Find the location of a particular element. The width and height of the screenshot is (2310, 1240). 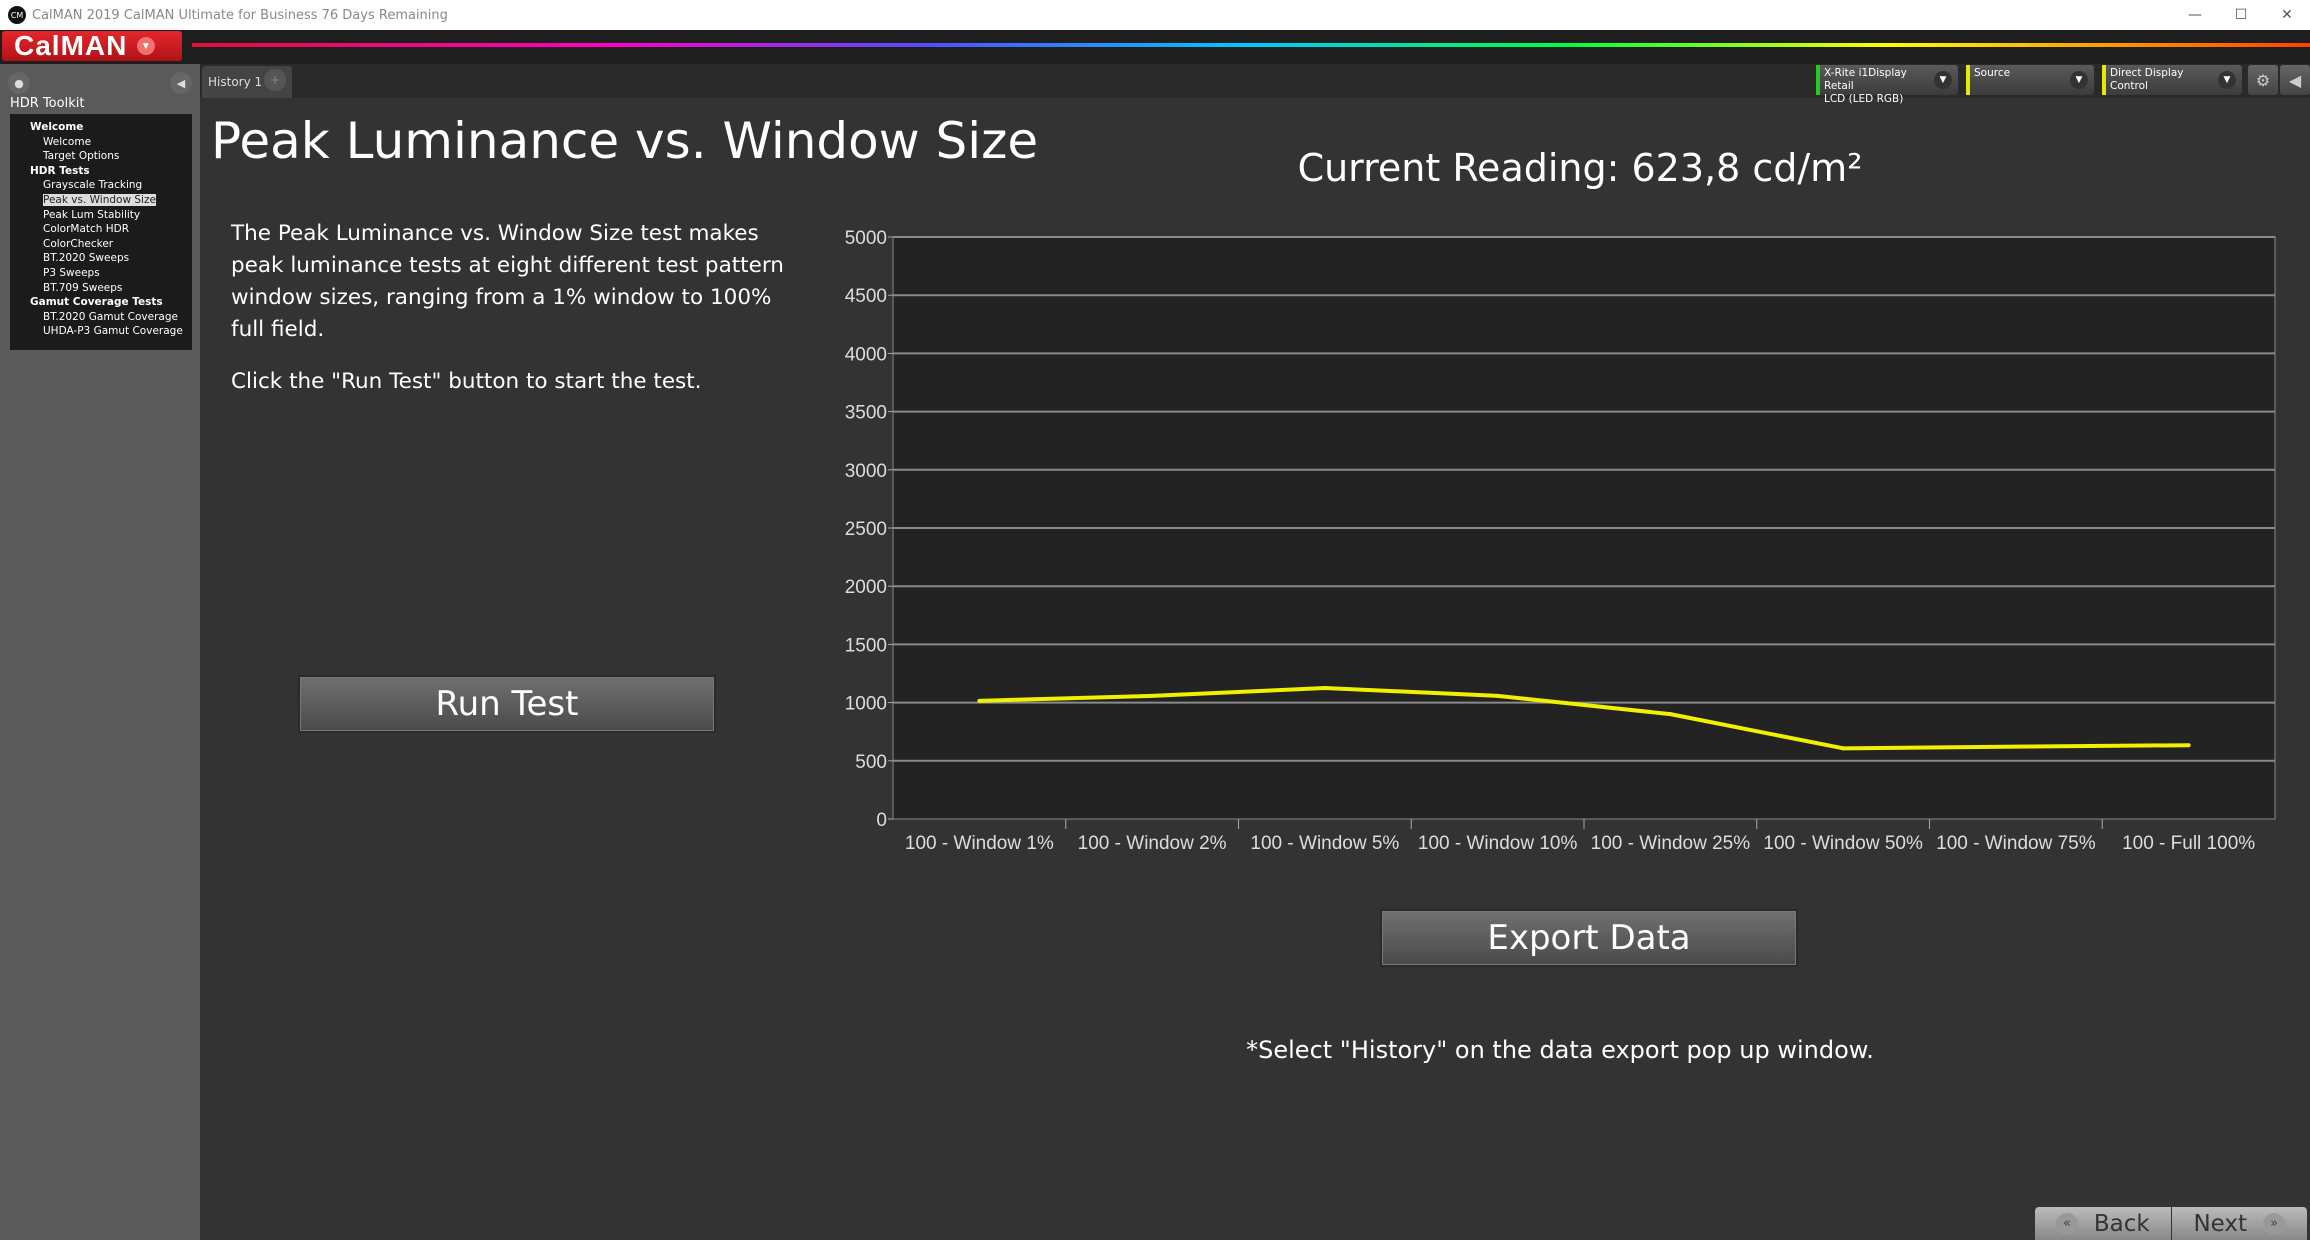

tree-item: Peak Lum Stability is located at coordinates (101, 215).